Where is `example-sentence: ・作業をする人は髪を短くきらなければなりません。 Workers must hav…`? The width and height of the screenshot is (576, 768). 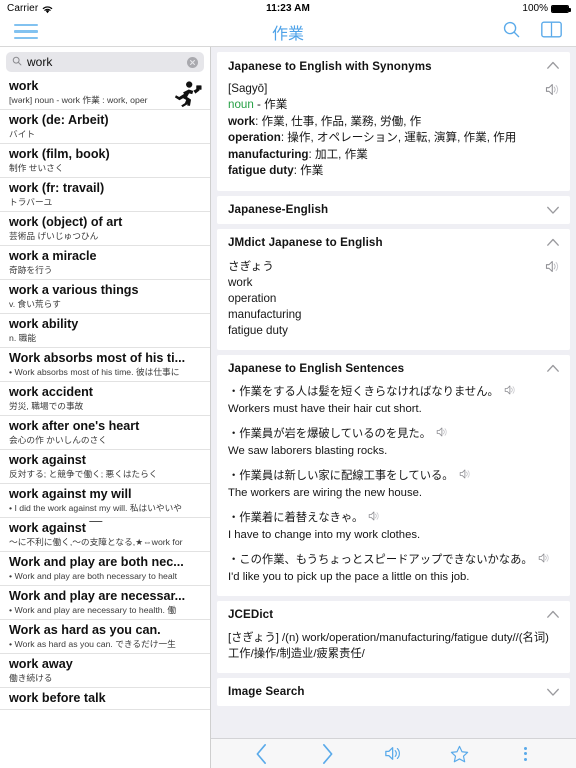
example-sentence: ・作業をする人は髪を短くきらなければなりません。 Workers must hav… is located at coordinates (393, 400).